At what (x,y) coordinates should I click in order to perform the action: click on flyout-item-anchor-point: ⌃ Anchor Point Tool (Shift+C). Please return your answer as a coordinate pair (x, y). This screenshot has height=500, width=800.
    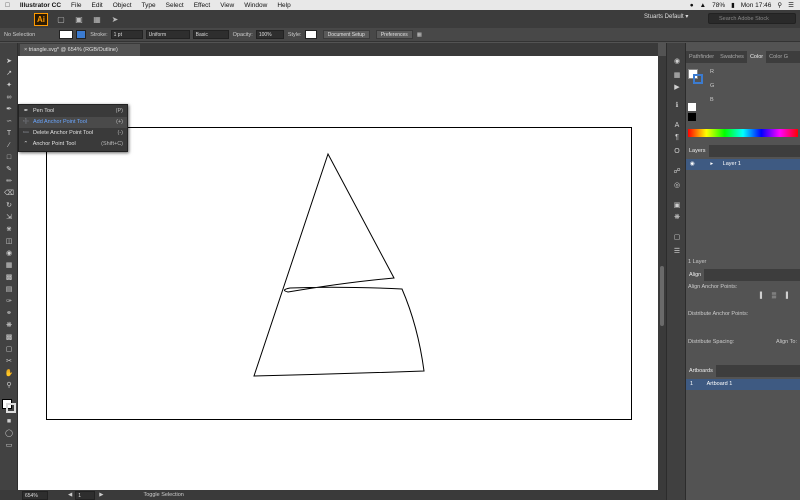
    Looking at the image, I should click on (73, 144).